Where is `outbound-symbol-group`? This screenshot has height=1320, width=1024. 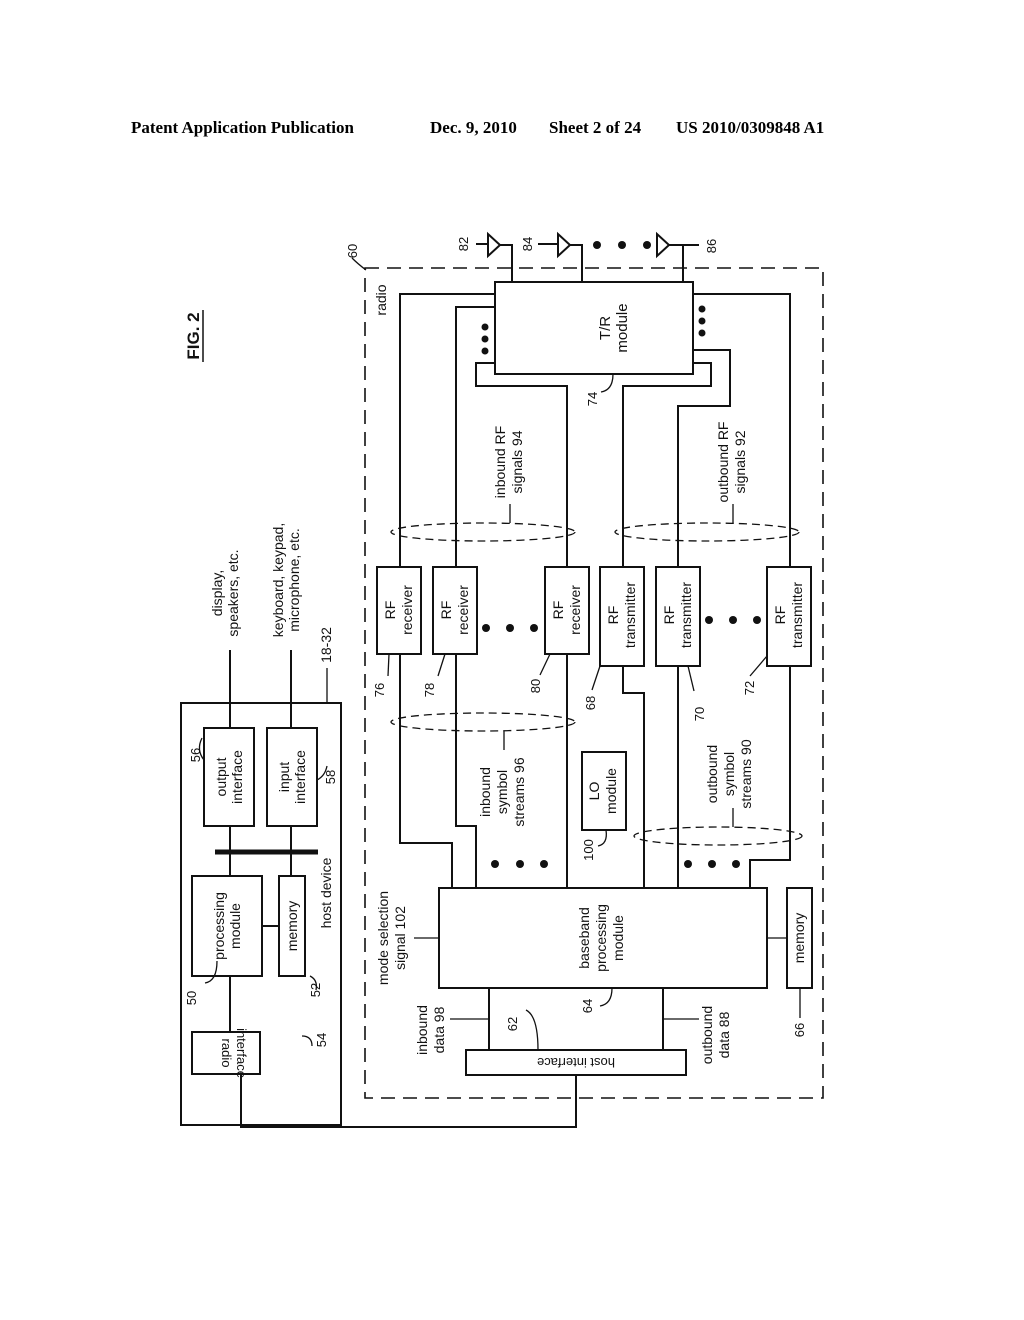 outbound-symbol-group is located at coordinates (718, 836).